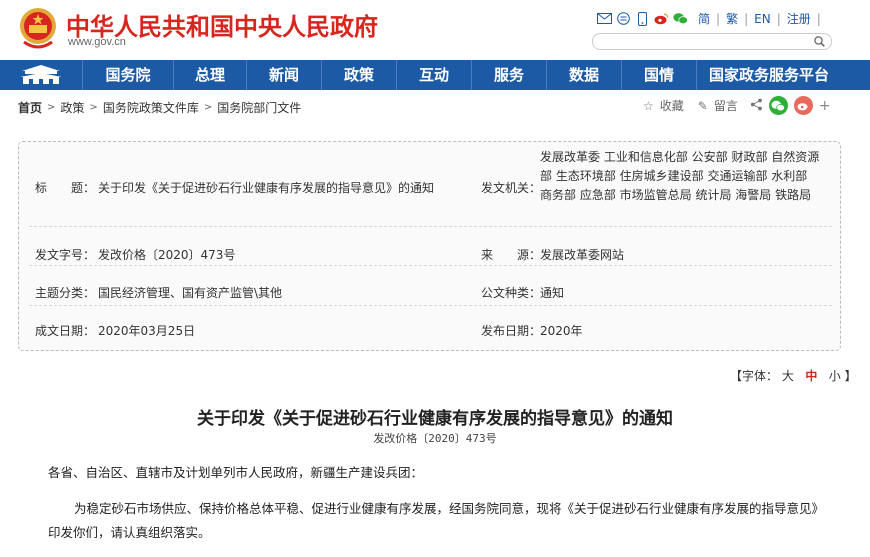  I want to click on share-icon, so click(756, 106).